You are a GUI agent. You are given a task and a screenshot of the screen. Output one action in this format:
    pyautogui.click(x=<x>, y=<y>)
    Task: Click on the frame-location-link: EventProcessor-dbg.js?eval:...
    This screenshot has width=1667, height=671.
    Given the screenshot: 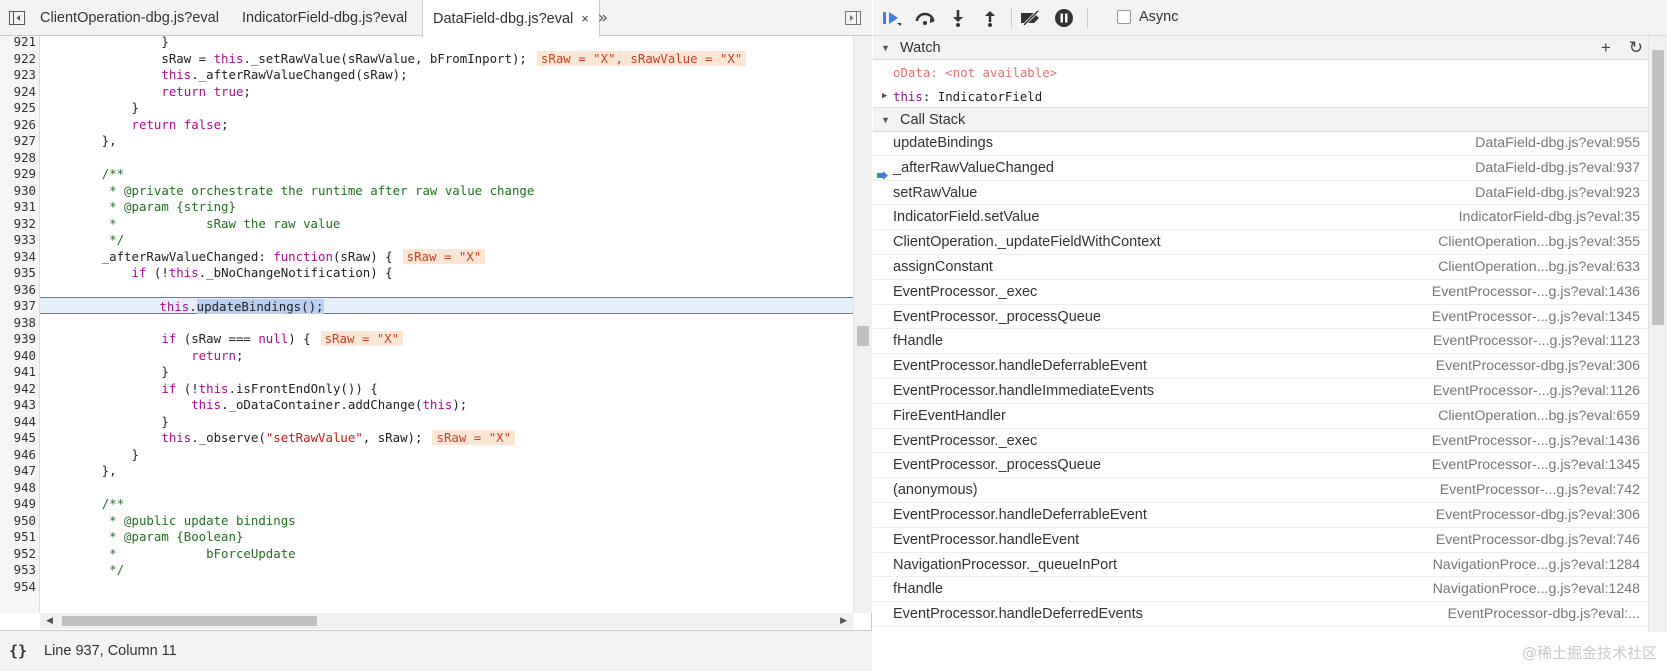 What is the action you would take?
    pyautogui.click(x=1544, y=614)
    